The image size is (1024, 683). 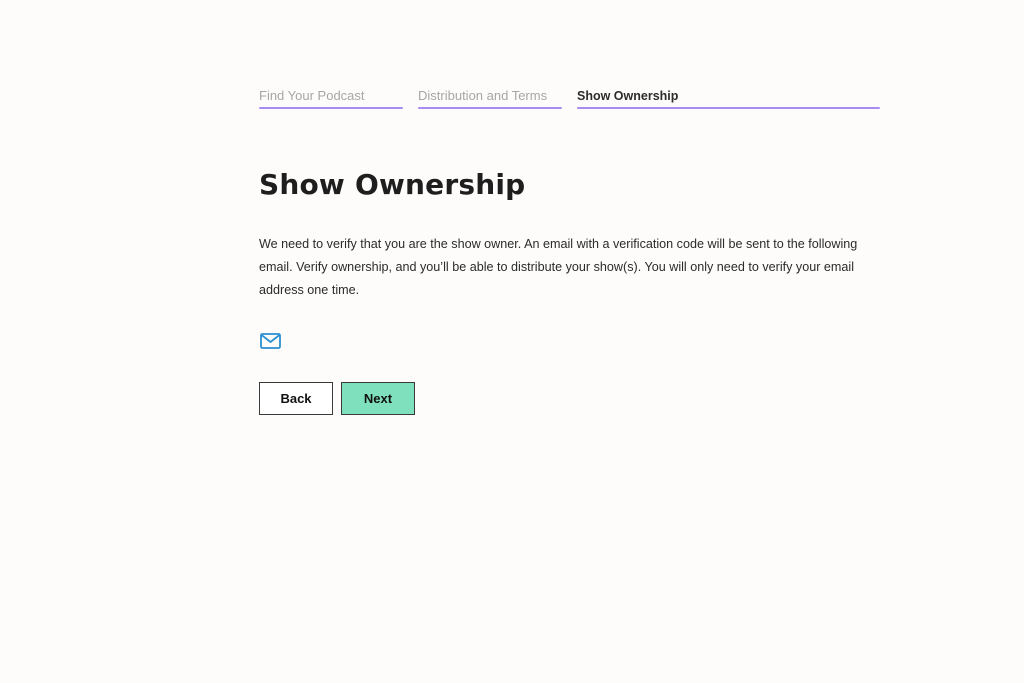 I want to click on step-find-your-podcast: Find Your Podcast, so click(x=331, y=97).